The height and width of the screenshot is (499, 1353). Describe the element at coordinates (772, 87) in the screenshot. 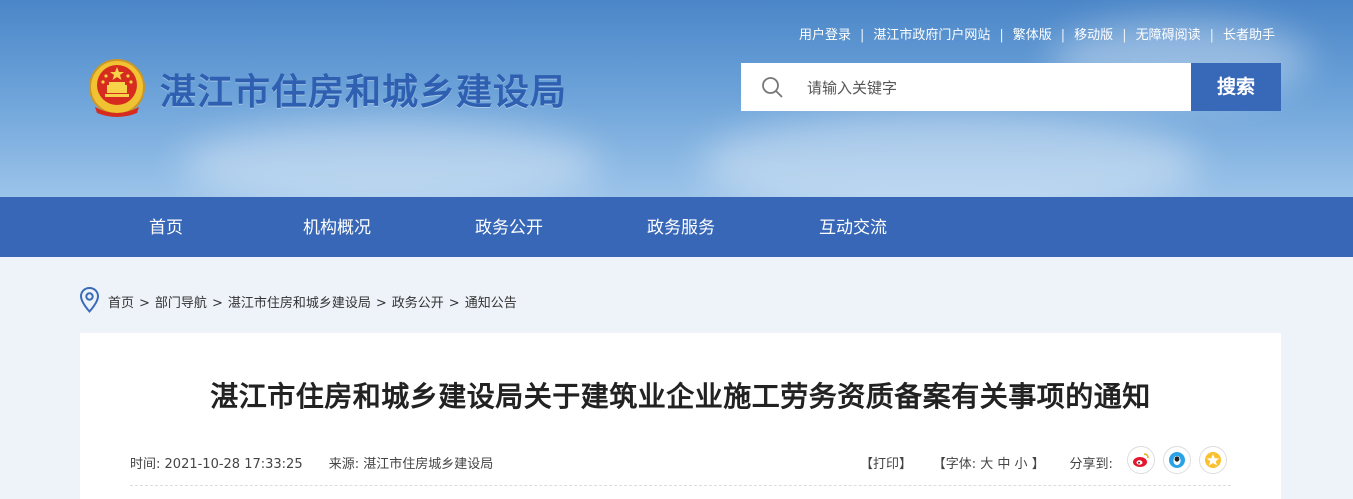

I see `search-icon` at that location.